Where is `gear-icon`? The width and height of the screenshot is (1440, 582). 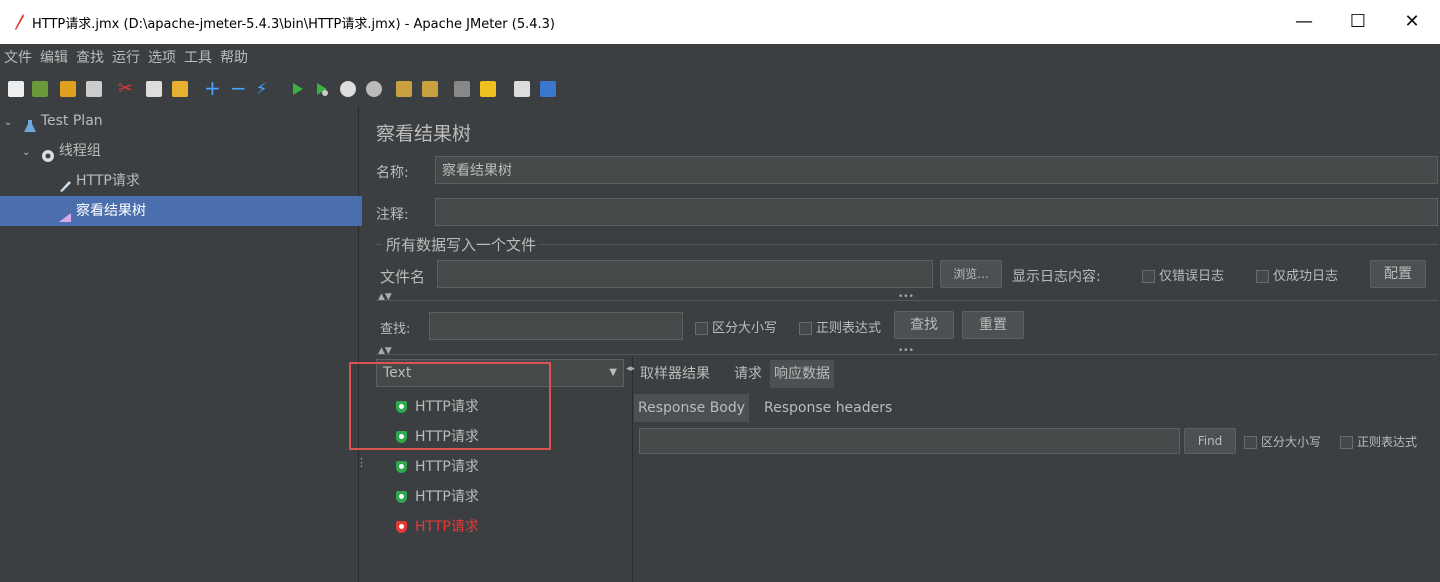
gear-icon is located at coordinates (48, 153).